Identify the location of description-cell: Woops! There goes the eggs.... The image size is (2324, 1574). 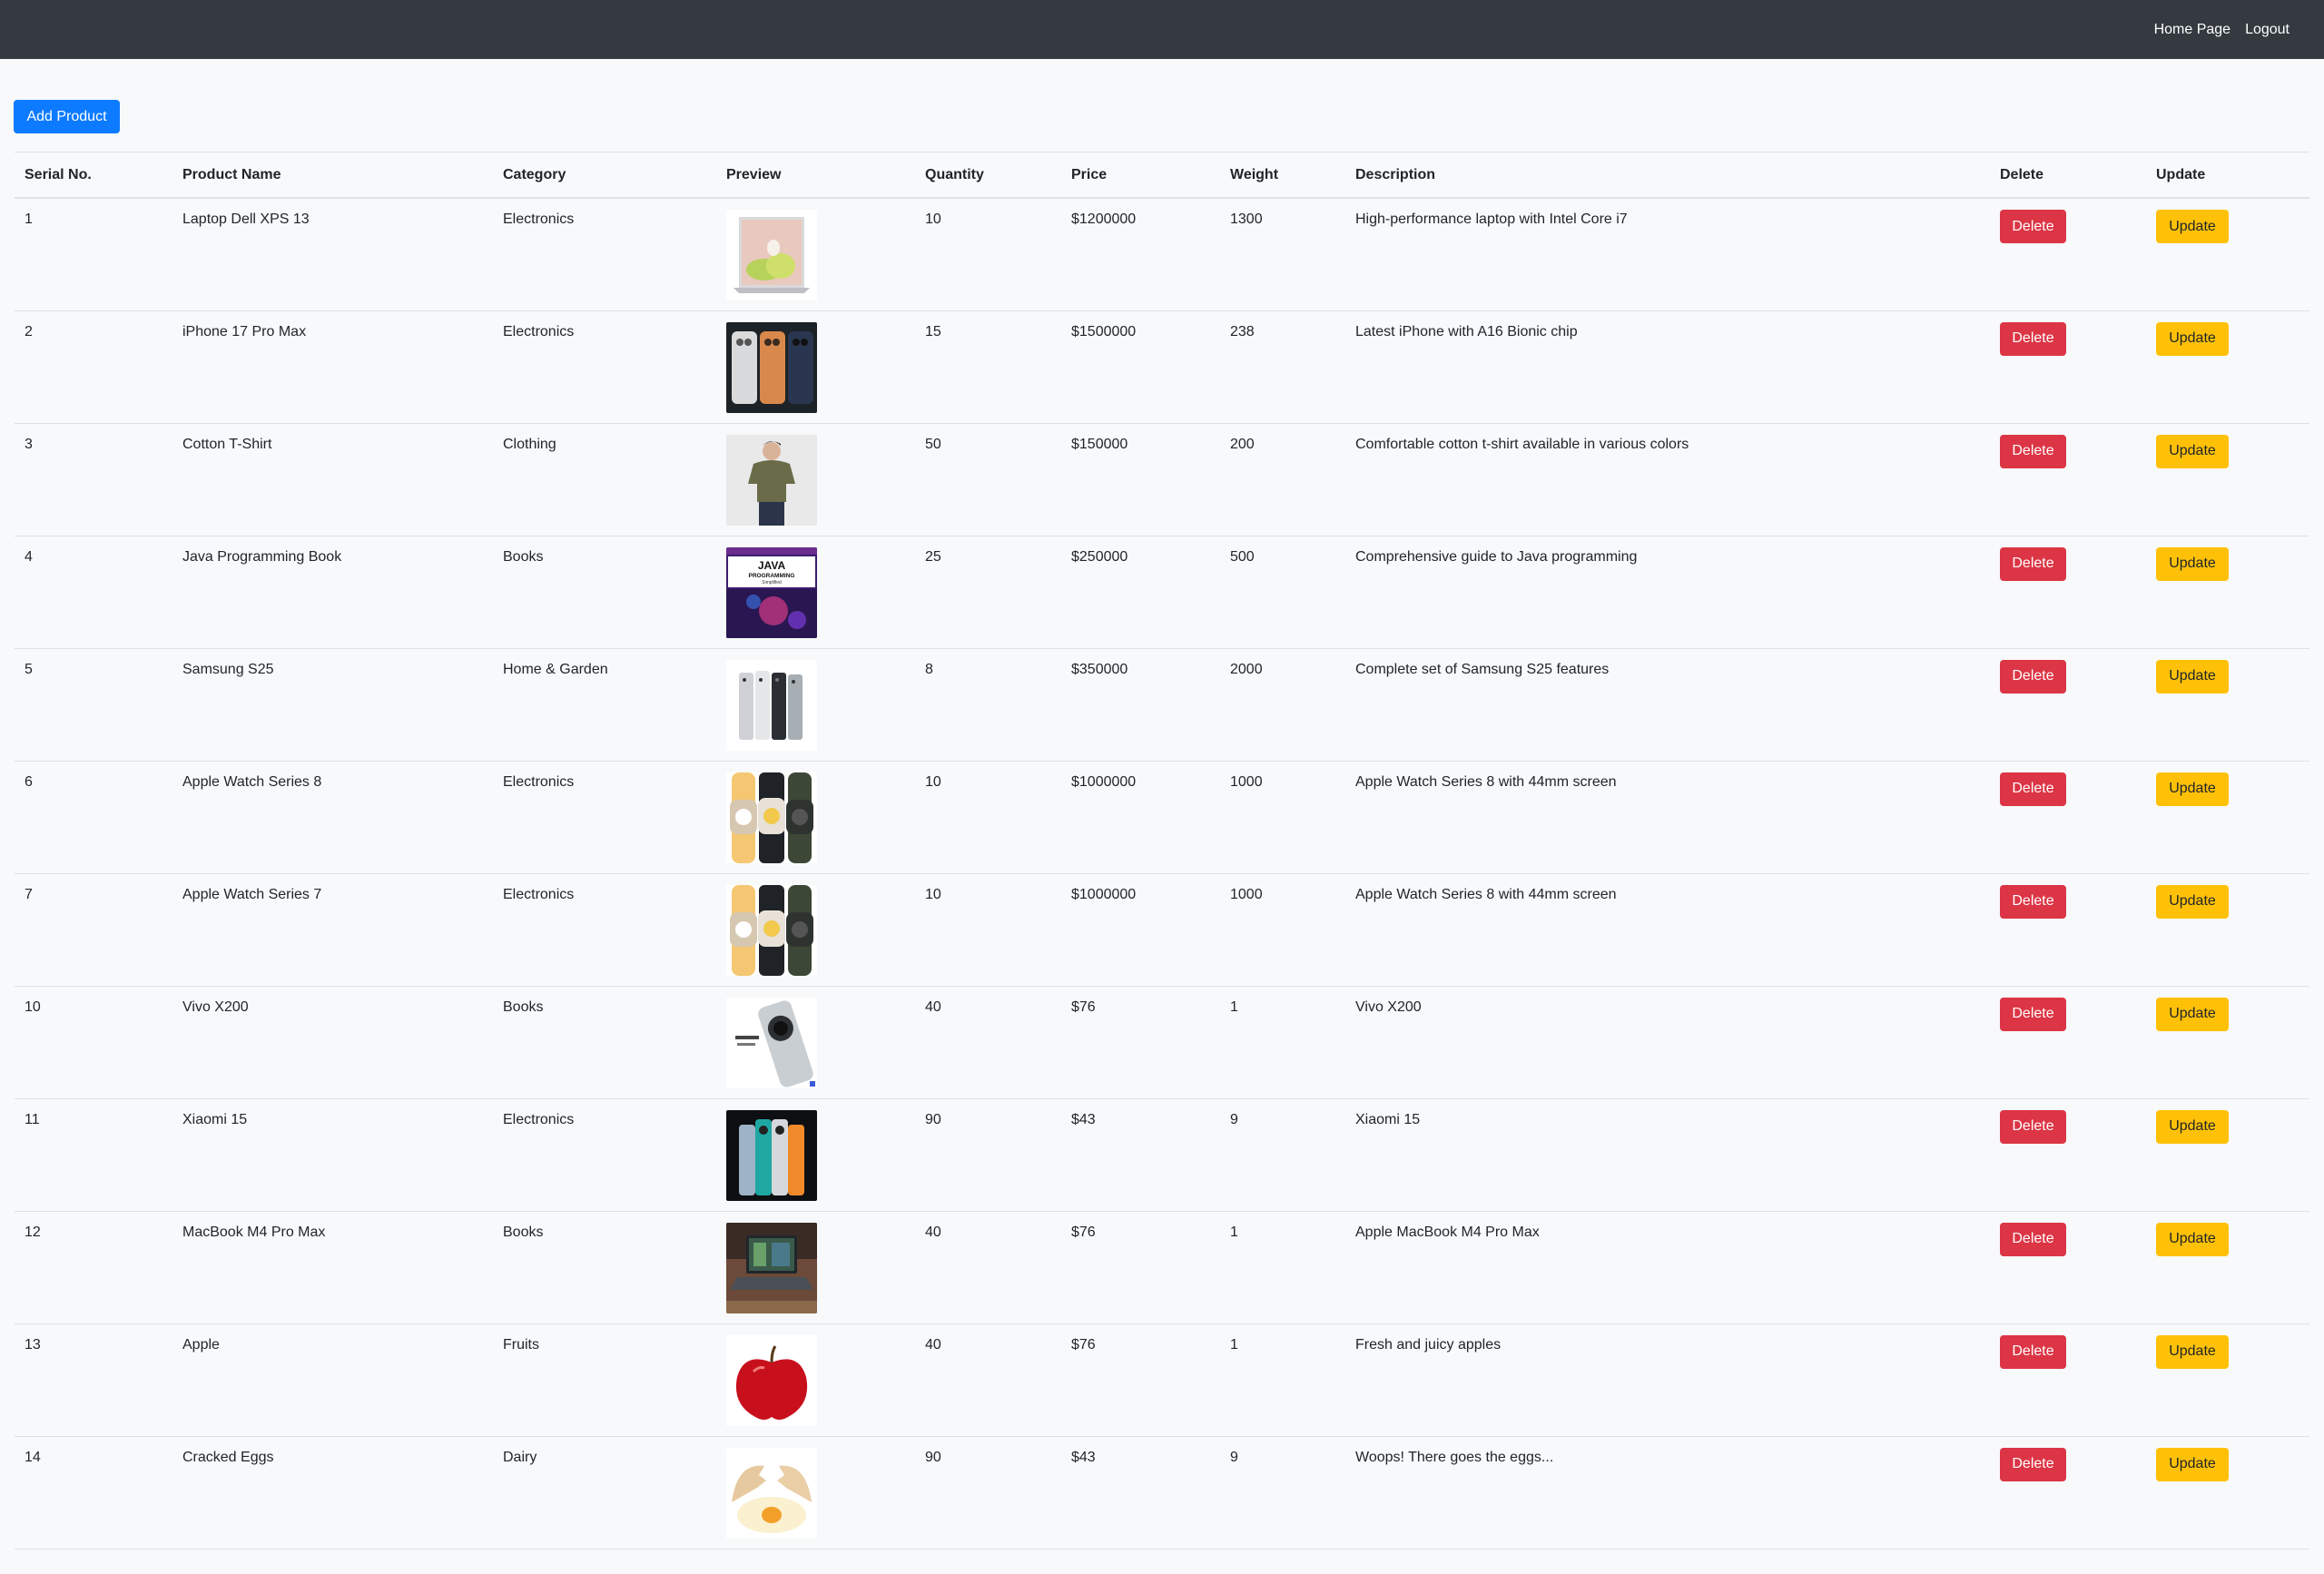
(1667, 1492).